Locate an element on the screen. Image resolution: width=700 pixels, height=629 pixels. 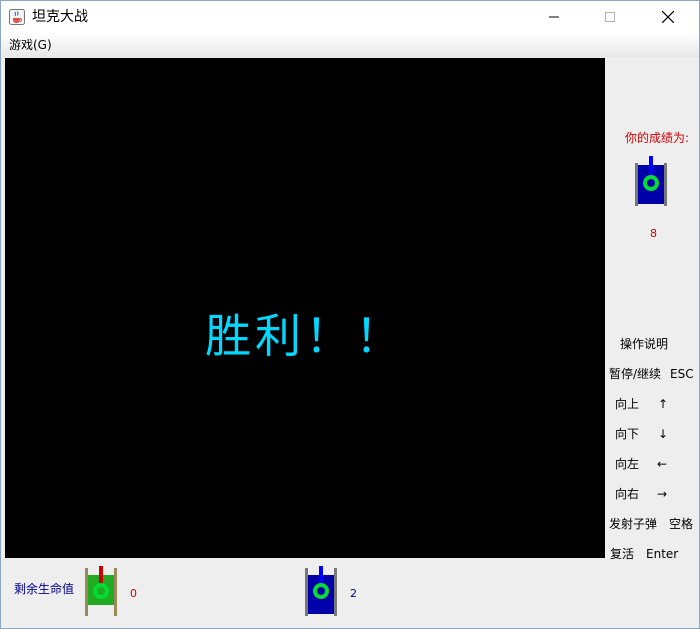
help-key-pause: ESC is located at coordinates (682, 374).